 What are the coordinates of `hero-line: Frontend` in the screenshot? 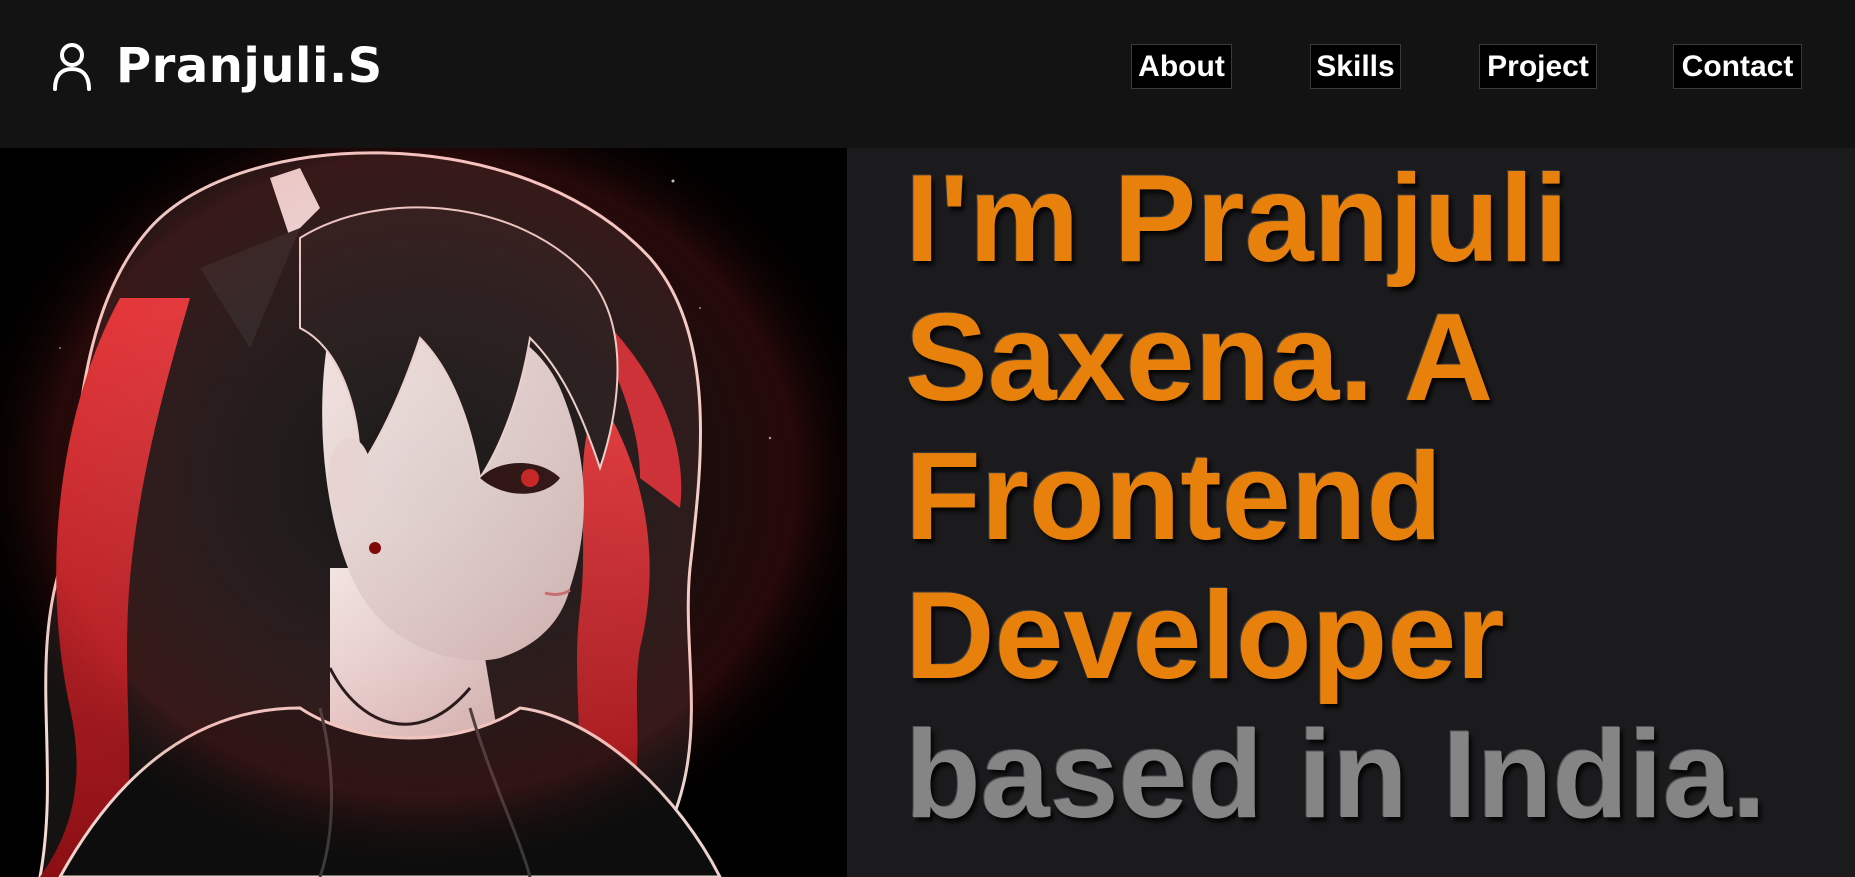 It's located at (1174, 497).